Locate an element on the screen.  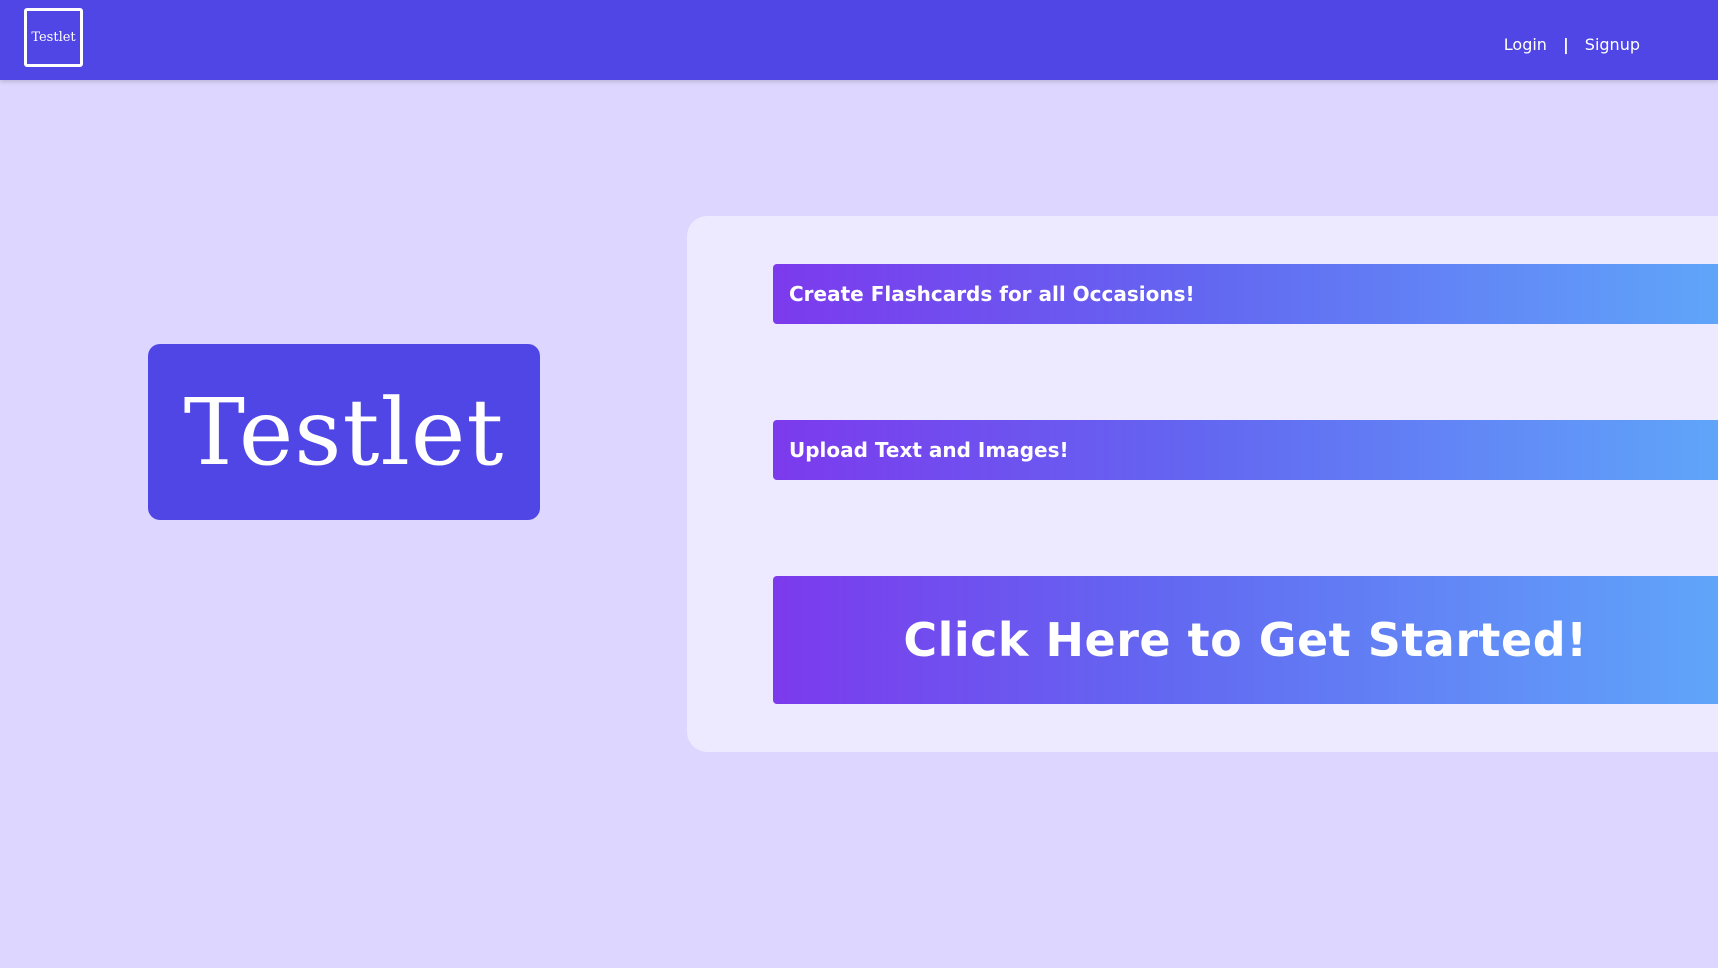
hero-logo-text: Testlet is located at coordinates (344, 432).